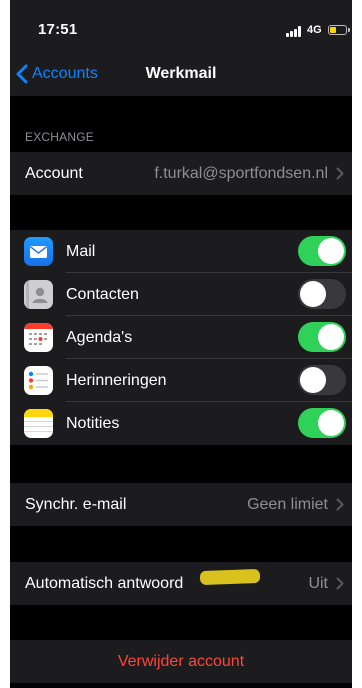 The height and width of the screenshot is (688, 362). Describe the element at coordinates (104, 583) in the screenshot. I see `auto-reply-label: Automatisch antwoord` at that location.